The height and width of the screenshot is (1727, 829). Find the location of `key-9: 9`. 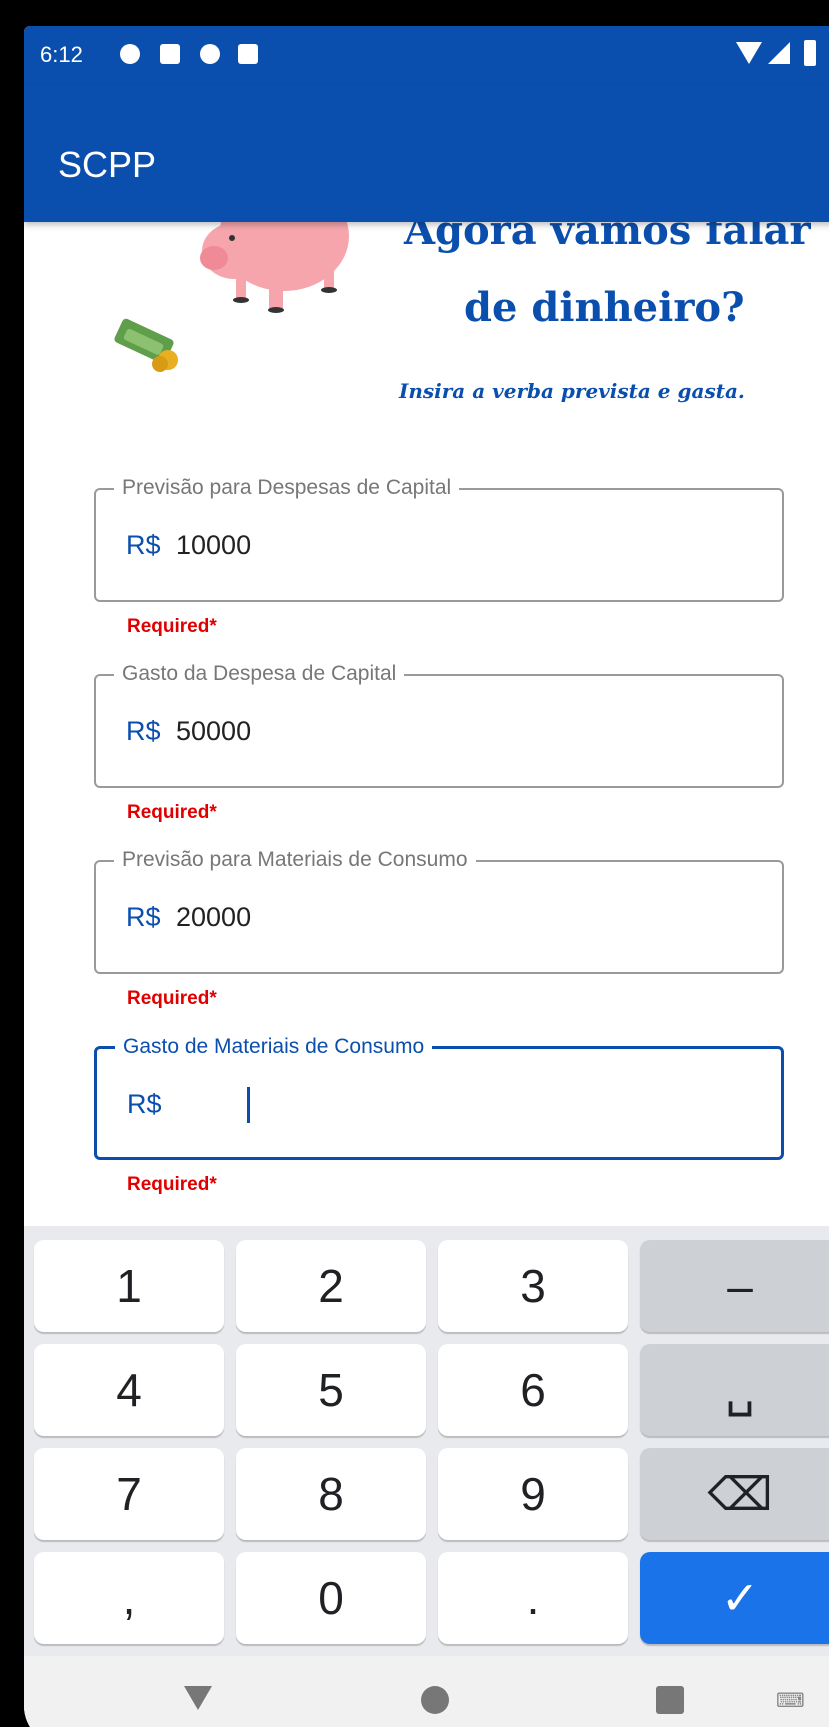

key-9: 9 is located at coordinates (533, 1494).